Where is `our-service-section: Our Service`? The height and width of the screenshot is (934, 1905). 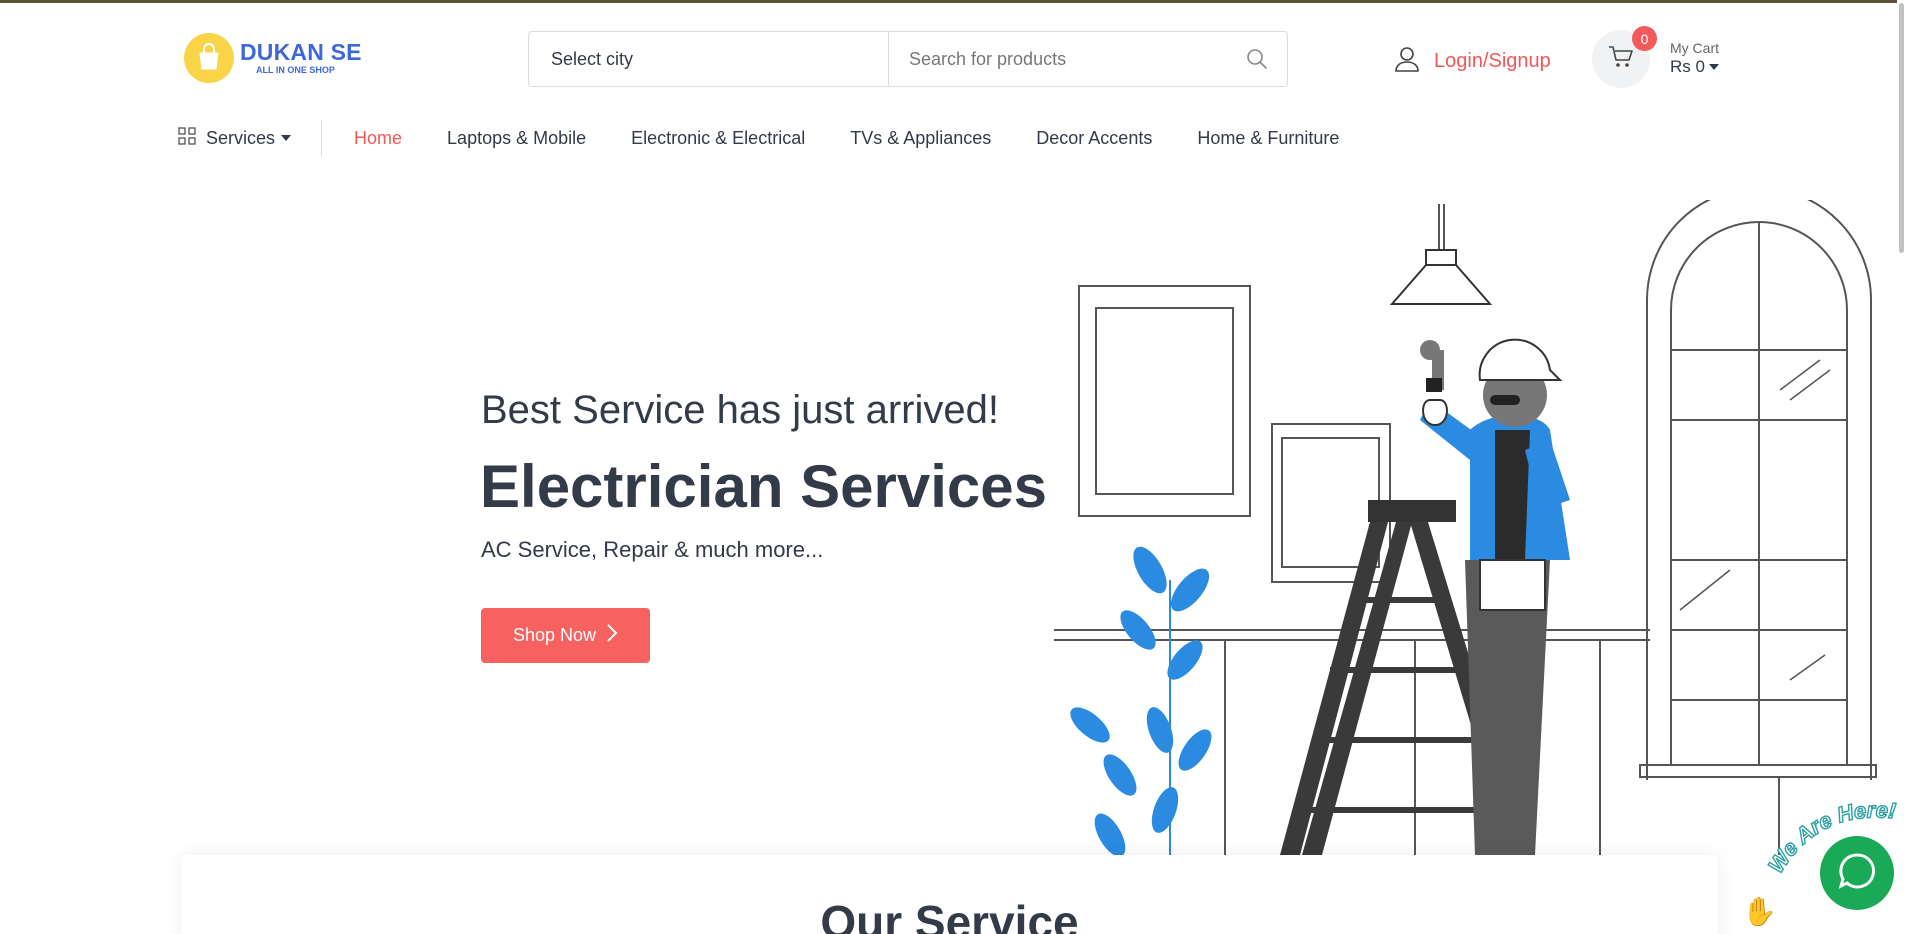
our-service-section: Our Service is located at coordinates (949, 894).